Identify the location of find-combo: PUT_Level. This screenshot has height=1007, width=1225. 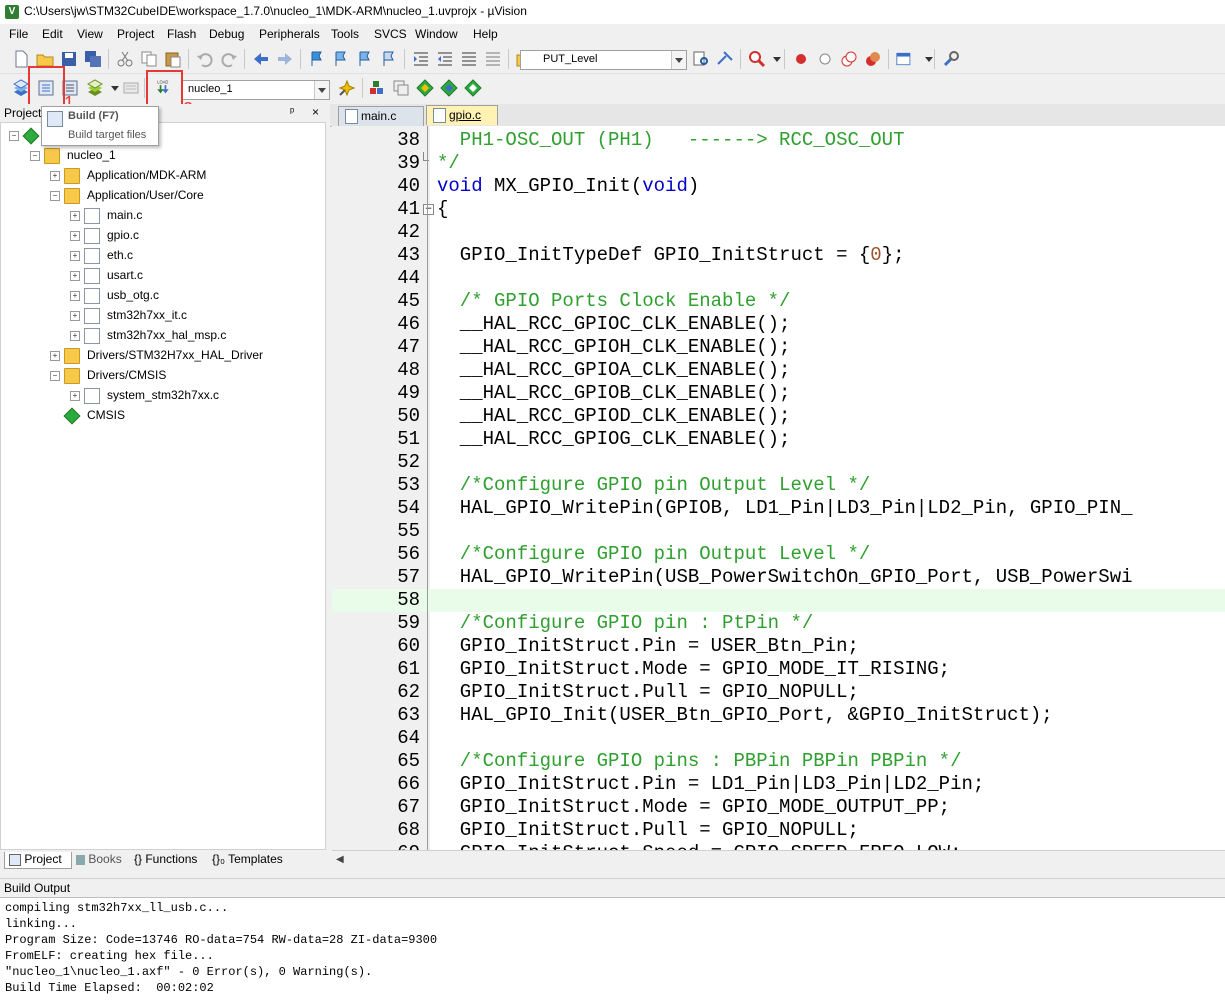
(603, 60).